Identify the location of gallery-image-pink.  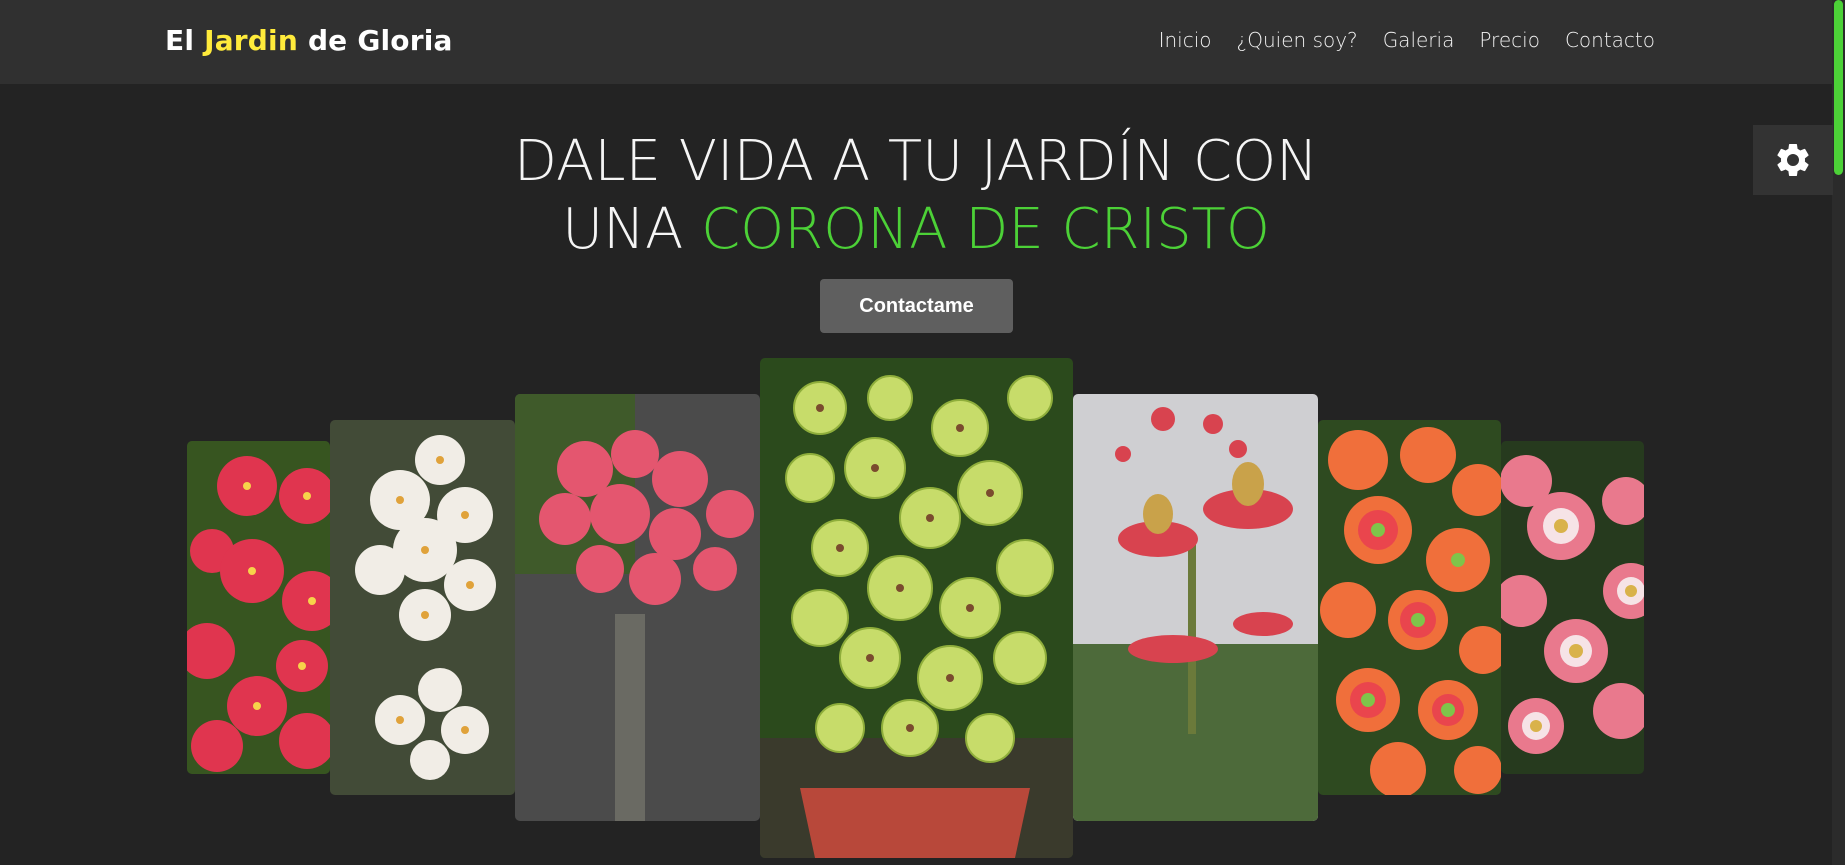
(637, 607).